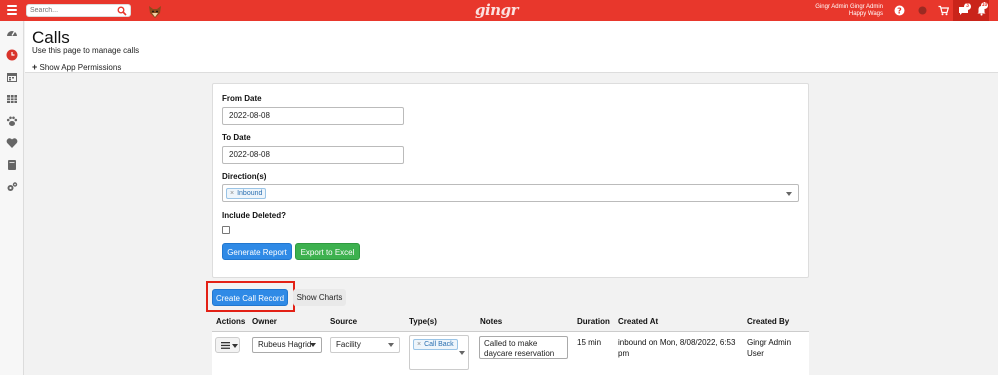  I want to click on types-select: × Call Back, so click(439, 352).